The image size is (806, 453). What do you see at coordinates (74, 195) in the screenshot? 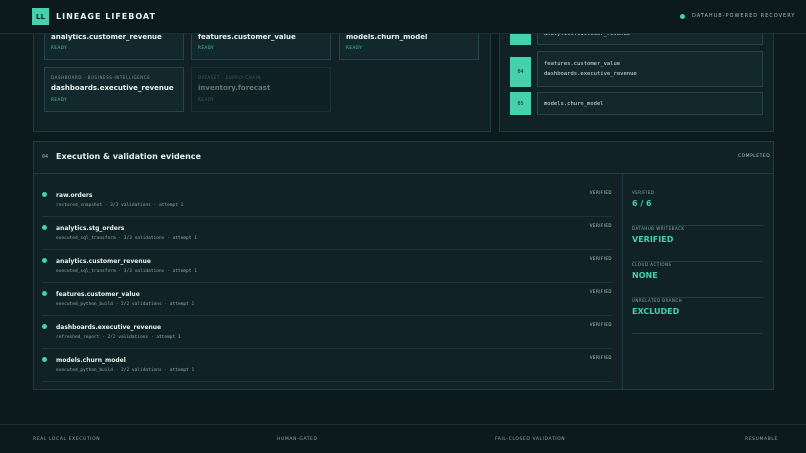
I see `evidence-asset-name: raw.orders` at bounding box center [74, 195].